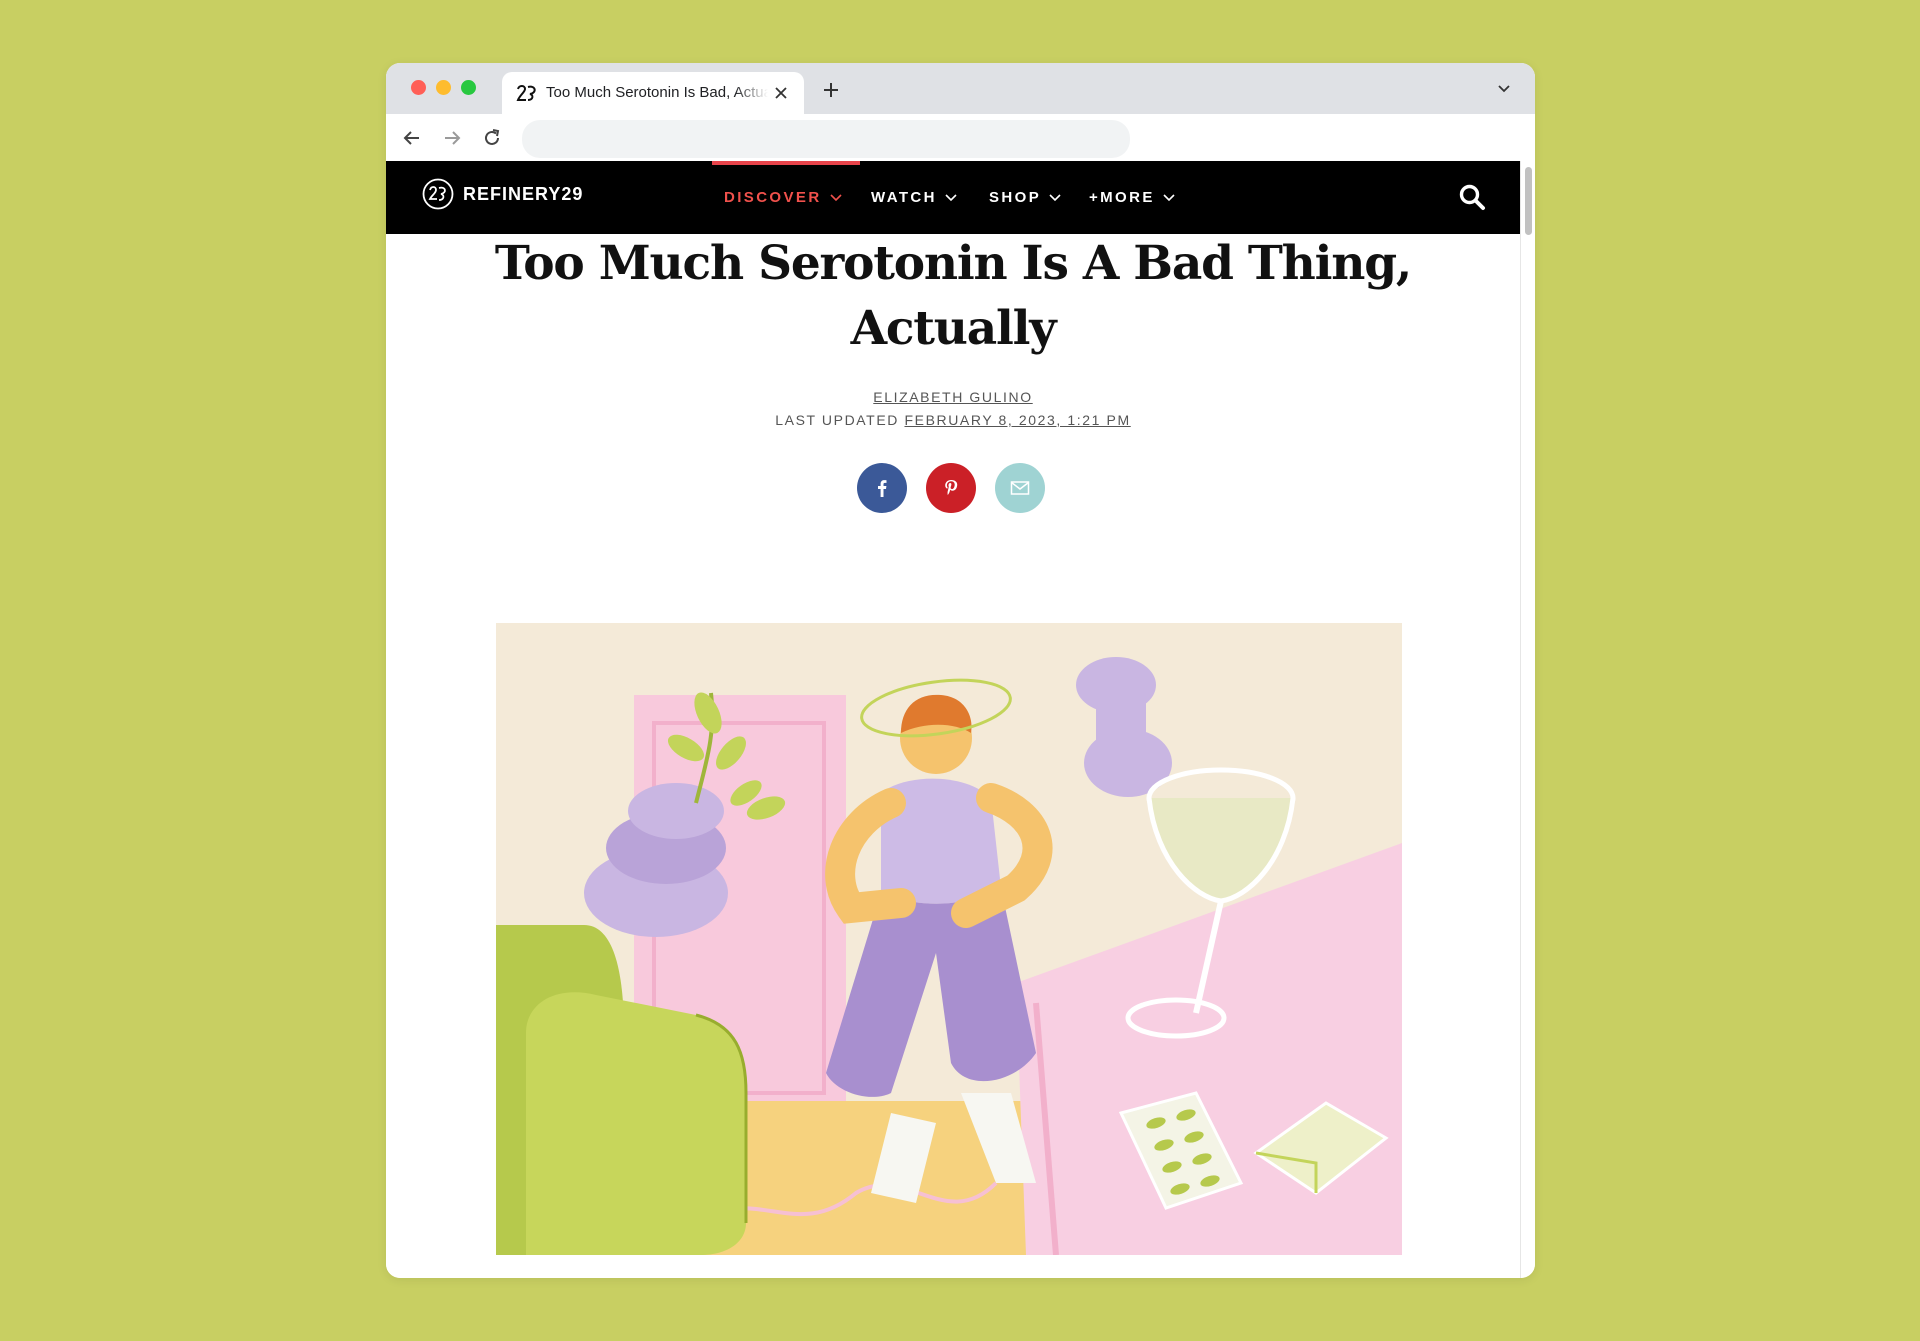 This screenshot has height=1341, width=1920. I want to click on browser-tab: Too Much Serotonin Is Bad, Actually, so click(653, 93).